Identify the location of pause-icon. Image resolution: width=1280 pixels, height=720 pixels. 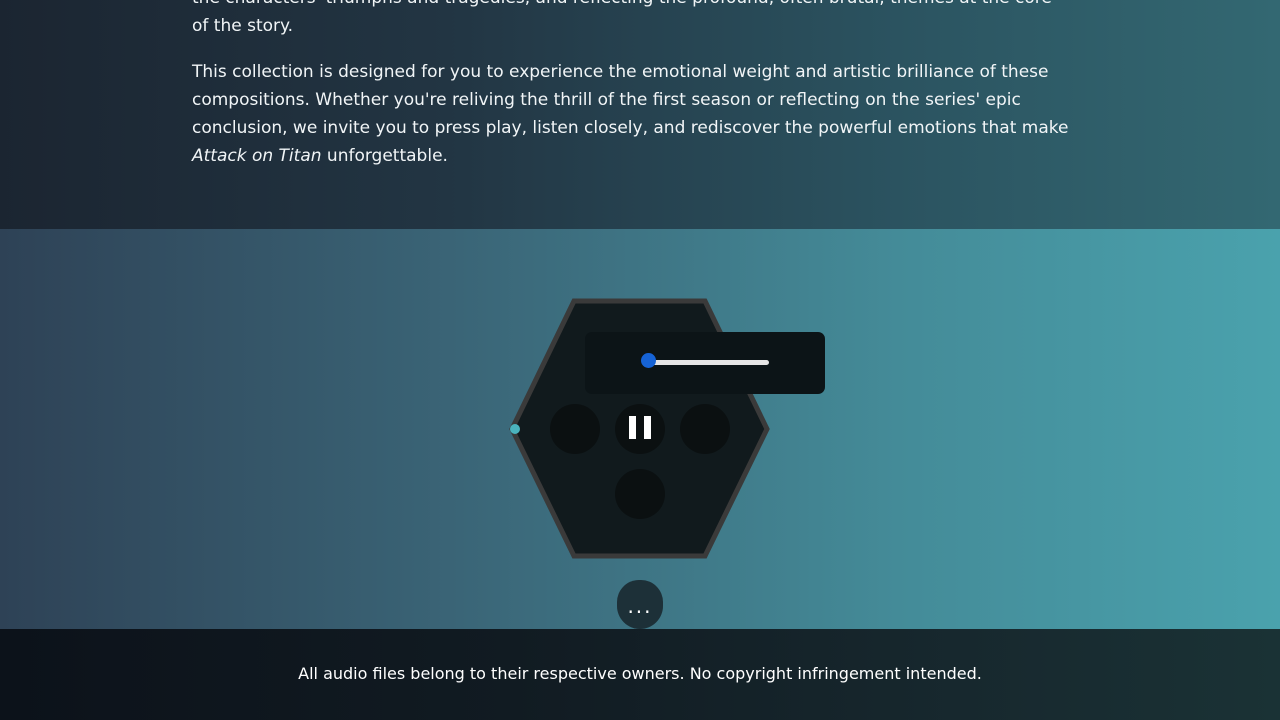
(640, 429).